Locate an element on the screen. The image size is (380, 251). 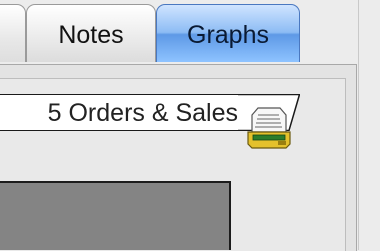
tab-notes-label: Notes is located at coordinates (91, 35).